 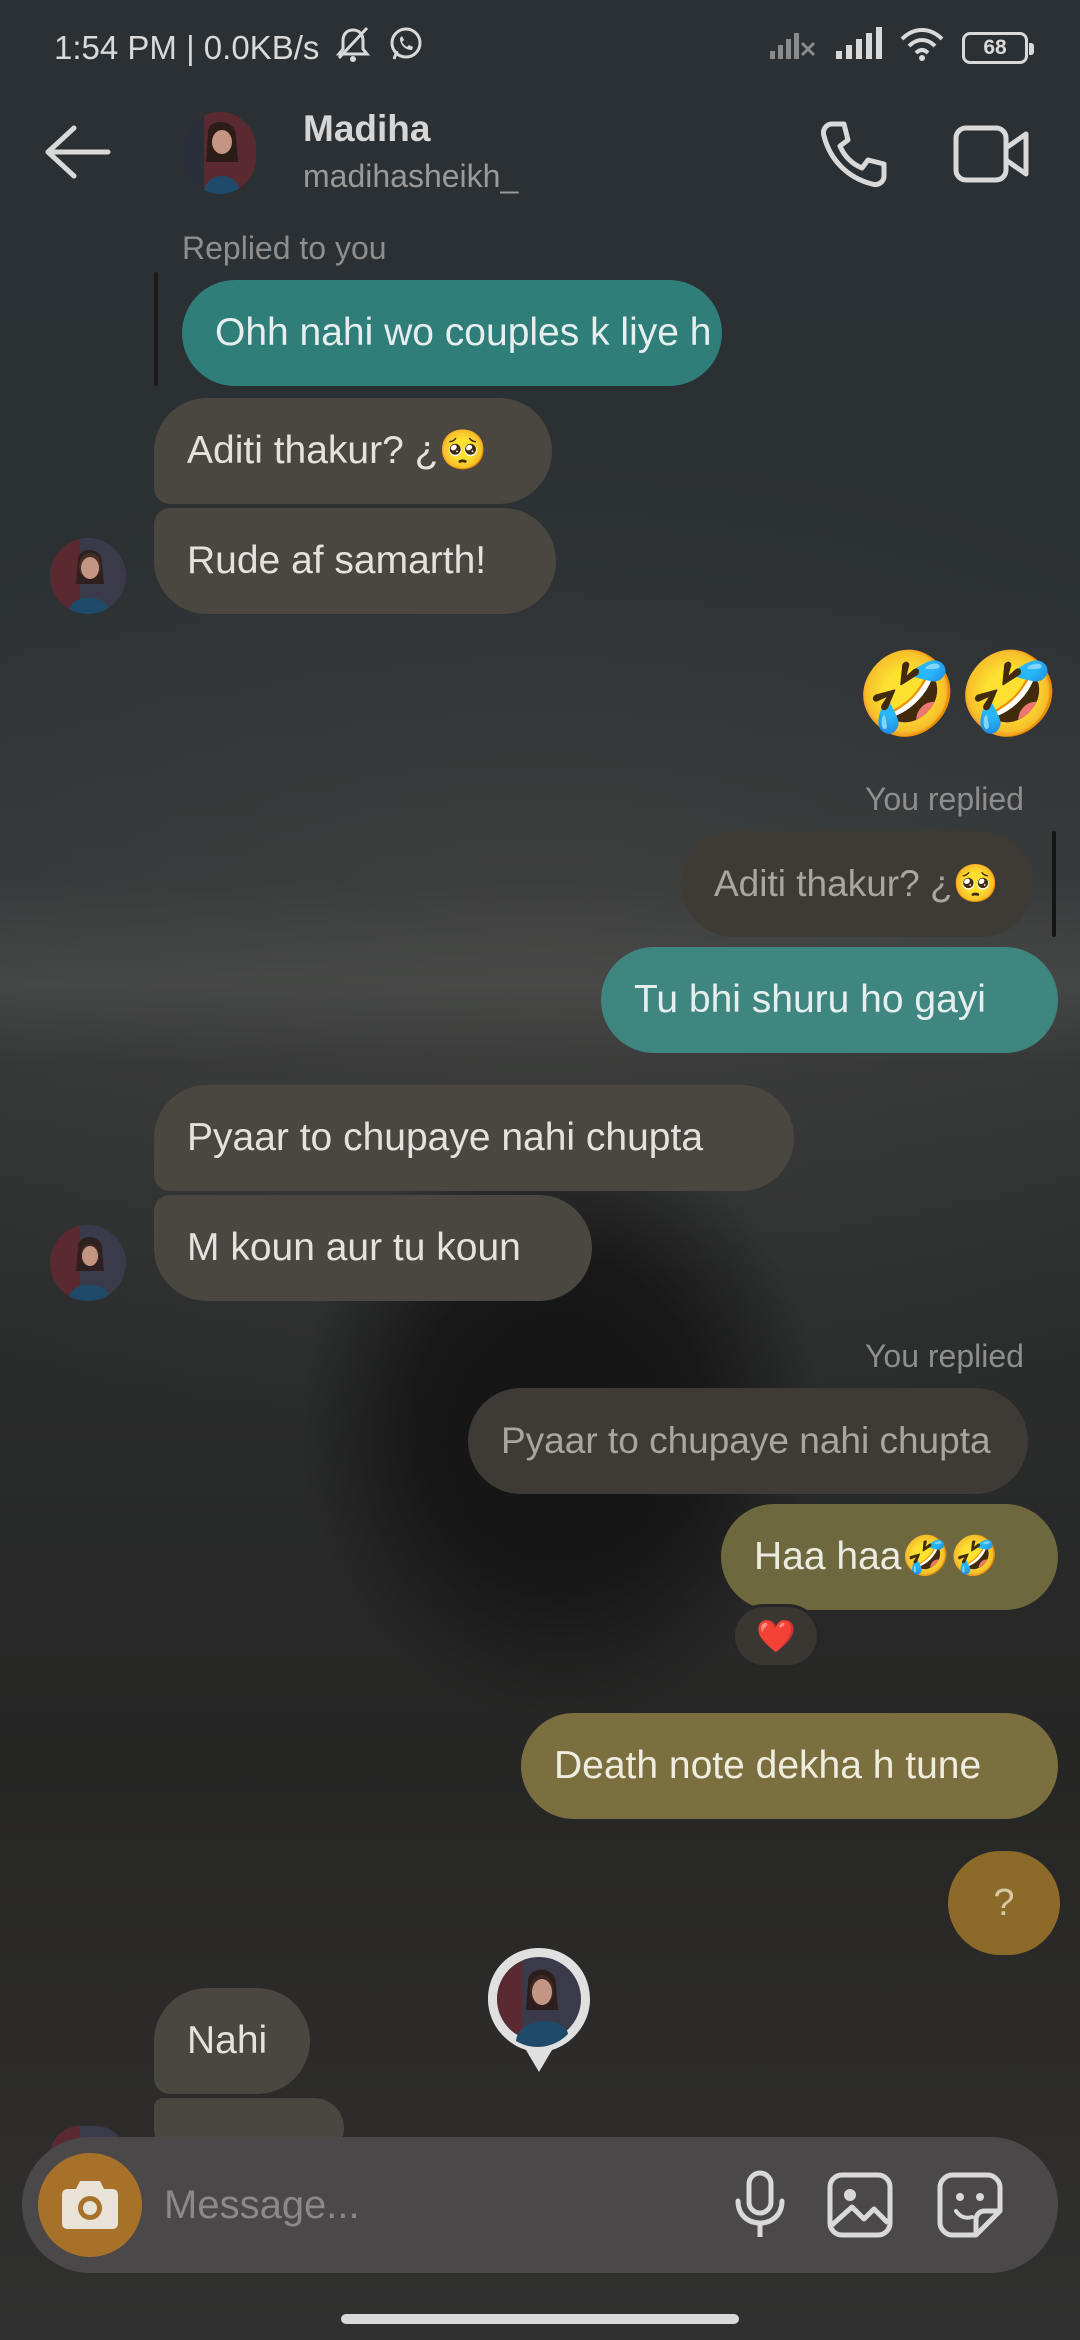 I want to click on chat-header: Madiha madihasheikh_, so click(x=540, y=154).